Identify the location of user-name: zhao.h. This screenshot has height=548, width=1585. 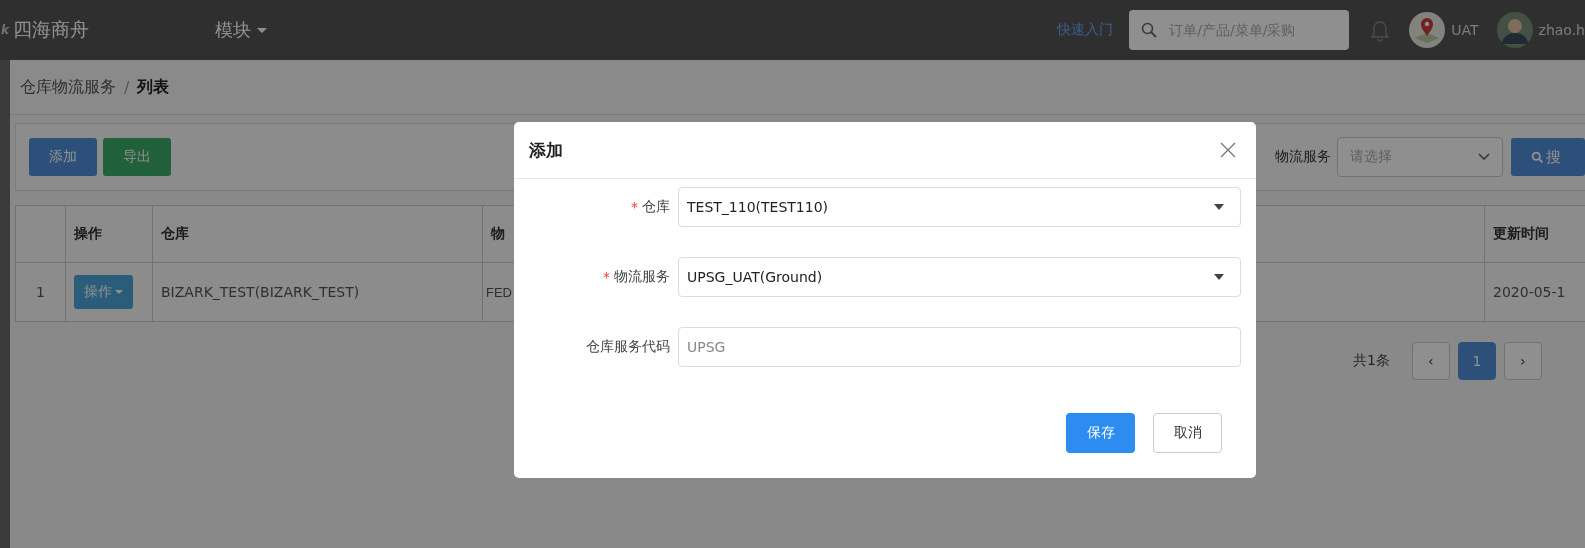
(1561, 30).